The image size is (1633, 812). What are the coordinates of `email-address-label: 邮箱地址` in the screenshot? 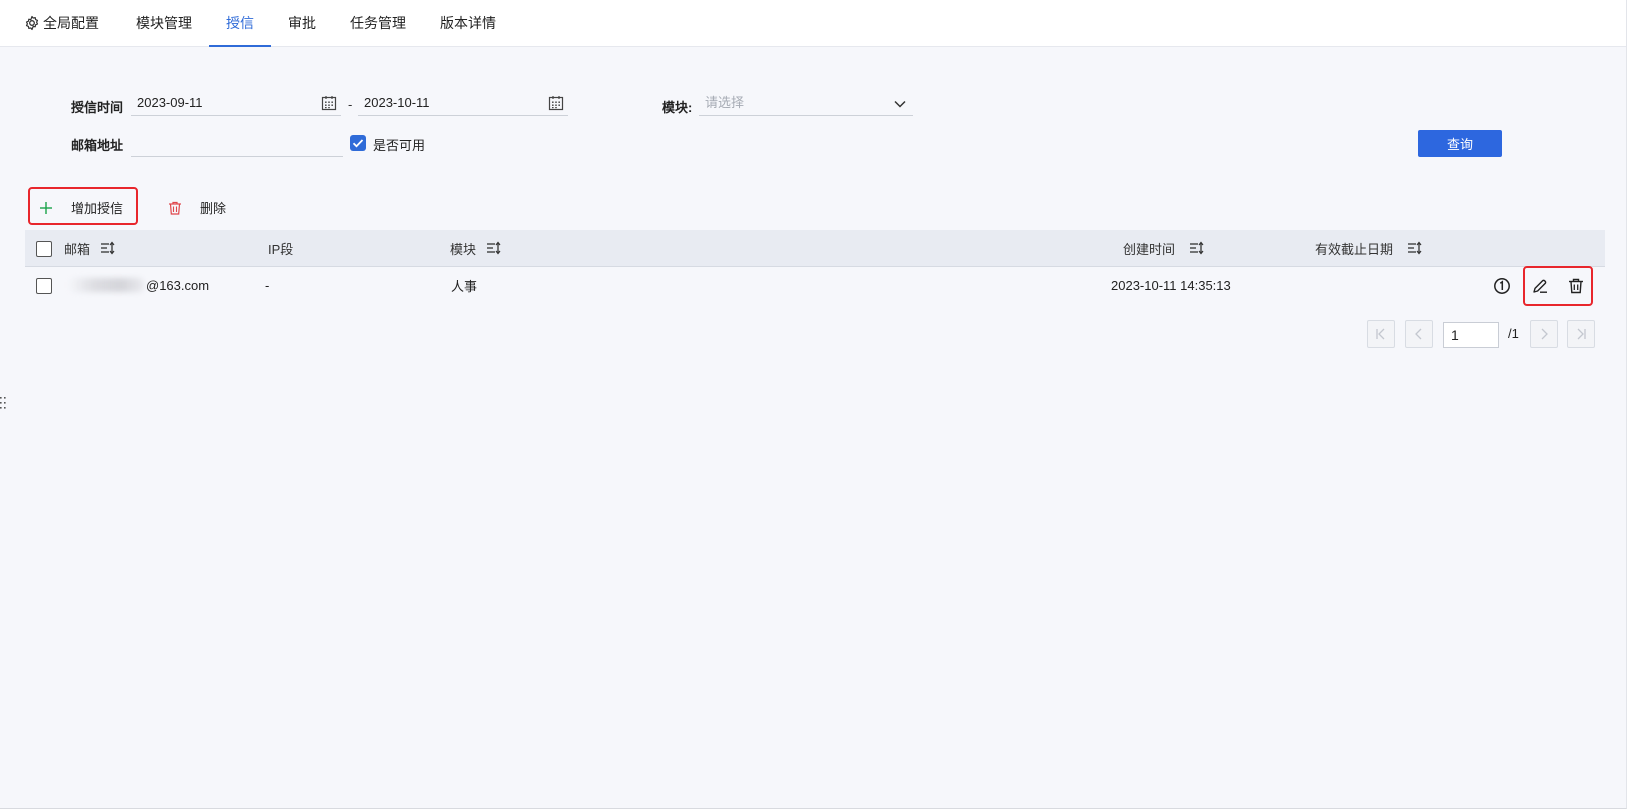 It's located at (97, 145).